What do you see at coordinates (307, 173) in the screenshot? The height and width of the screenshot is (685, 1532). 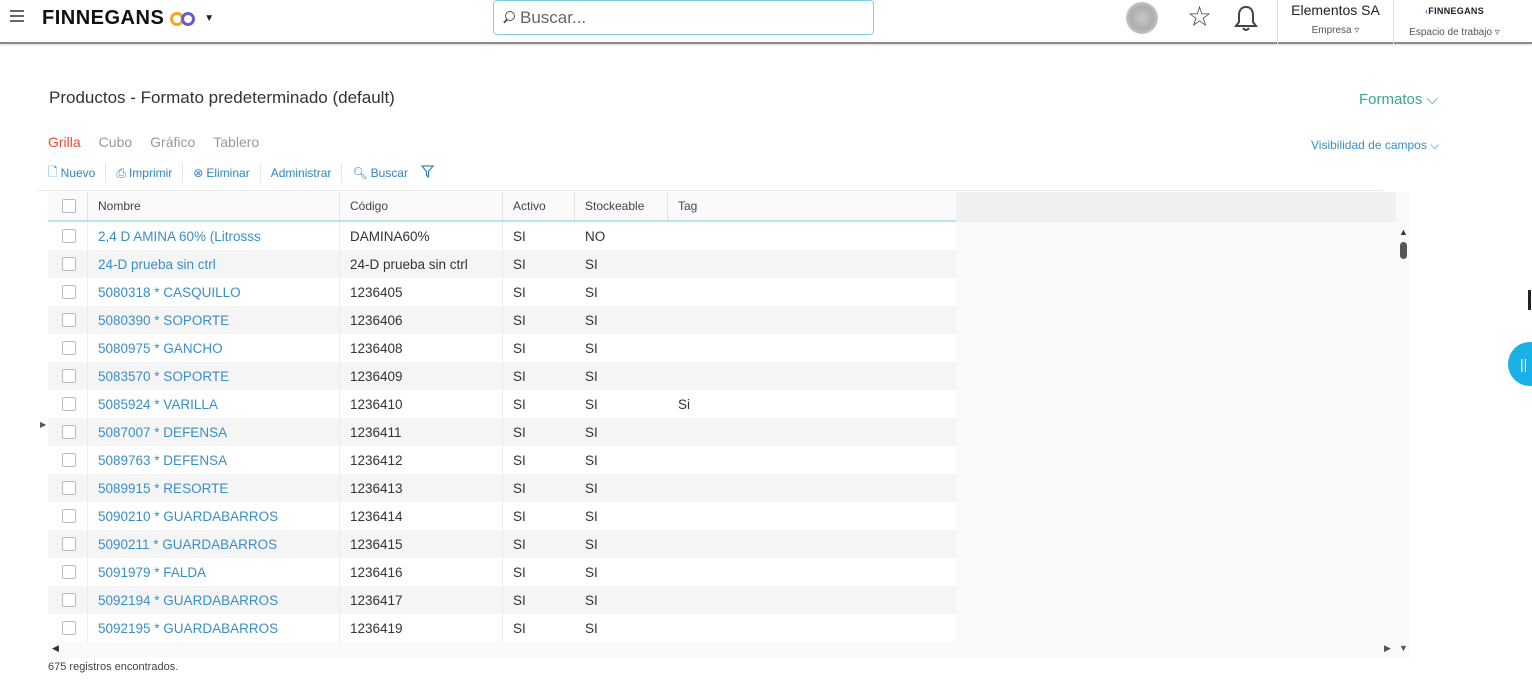 I see `manage-button: Administrar` at bounding box center [307, 173].